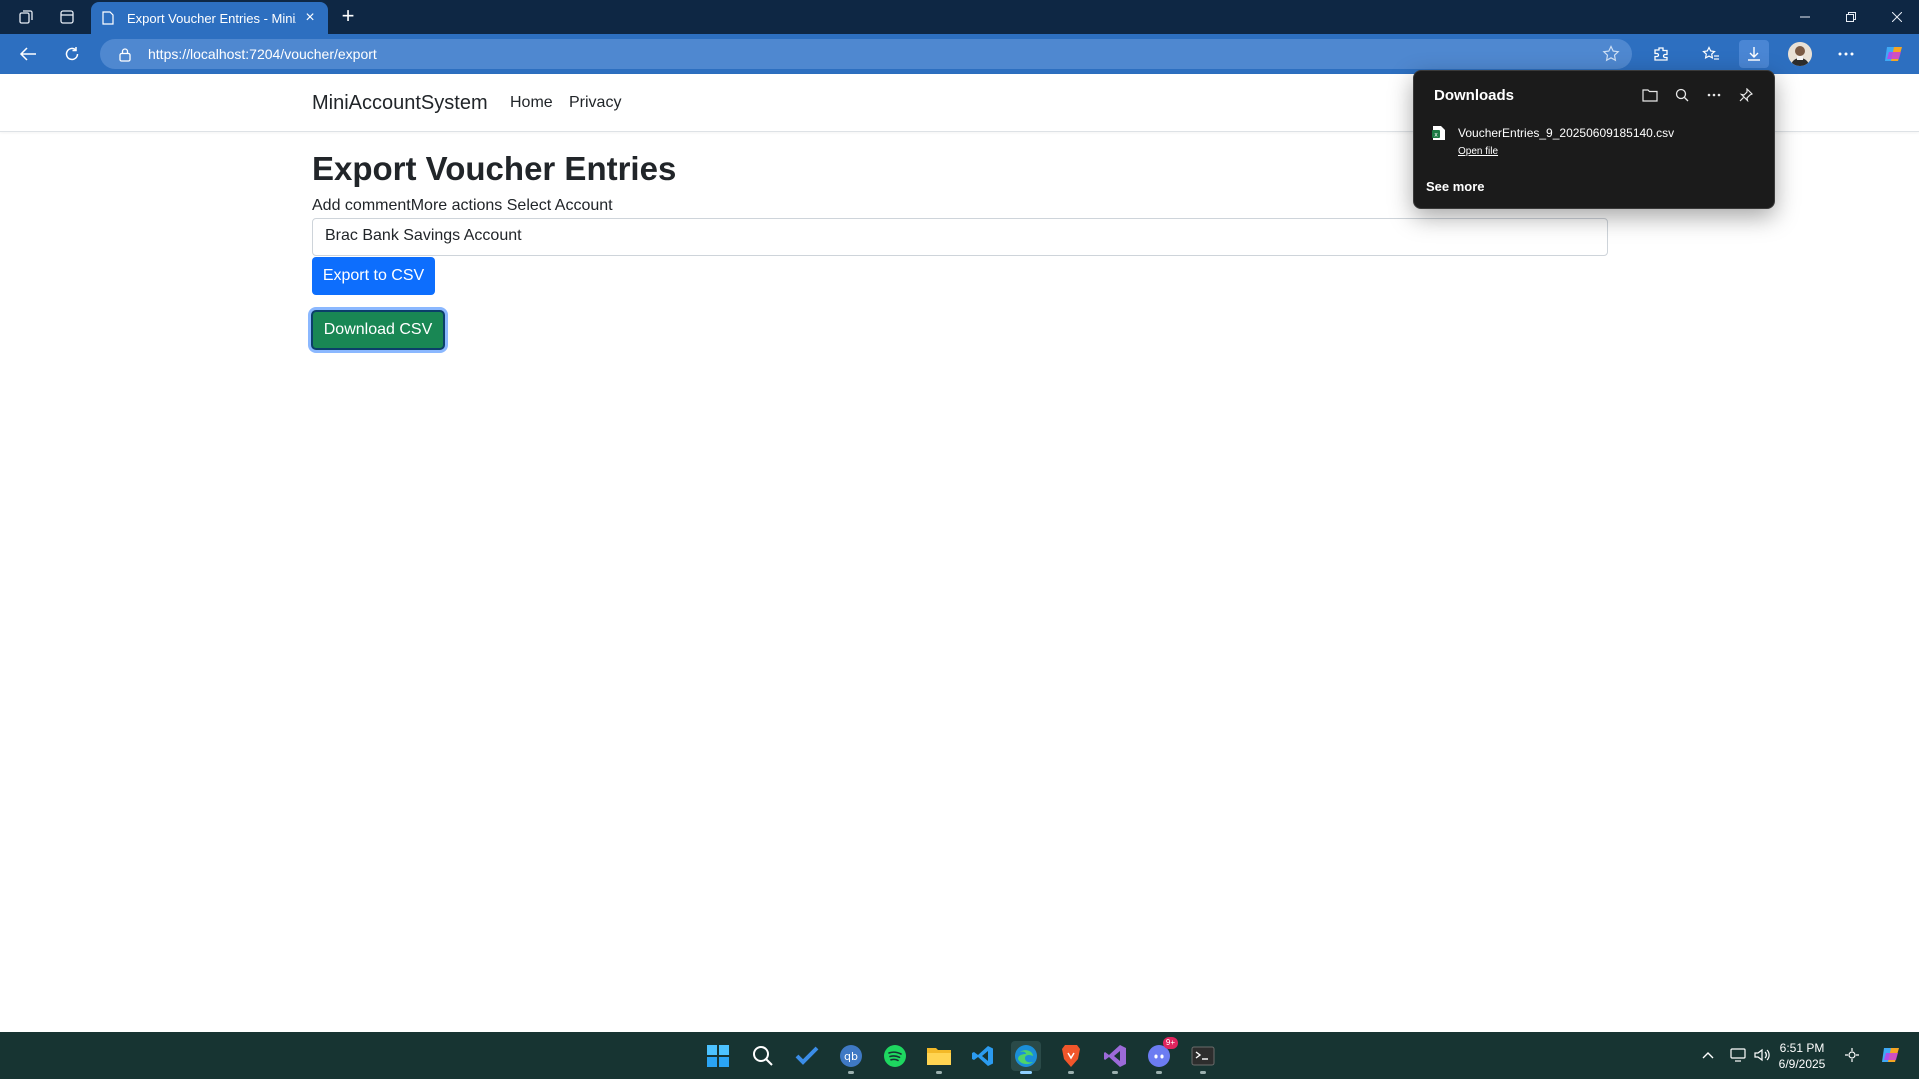  Describe the element at coordinates (1802, 1056) in the screenshot. I see `taskbar-clock: 6:51 PM 6/9/2025` at that location.